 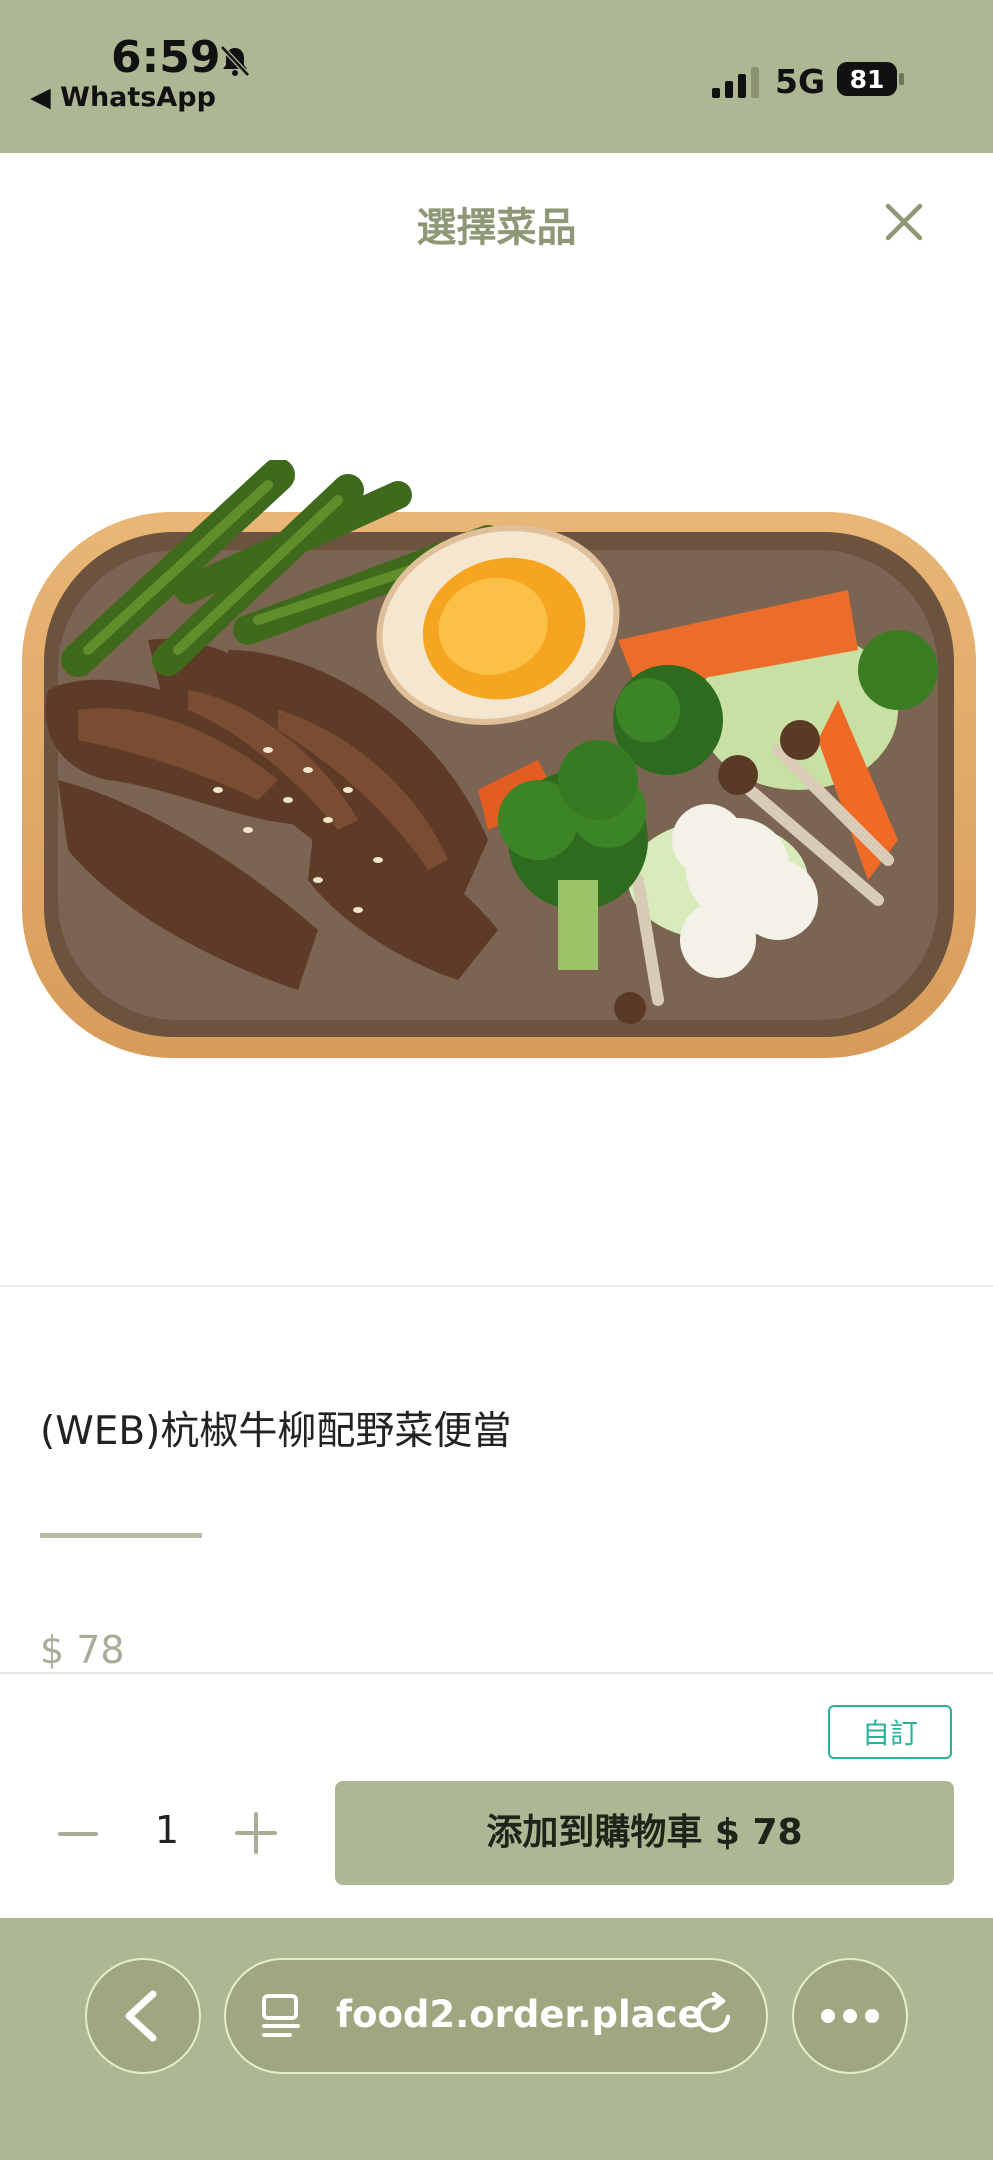 I want to click on status-time: 6:59, so click(x=166, y=57).